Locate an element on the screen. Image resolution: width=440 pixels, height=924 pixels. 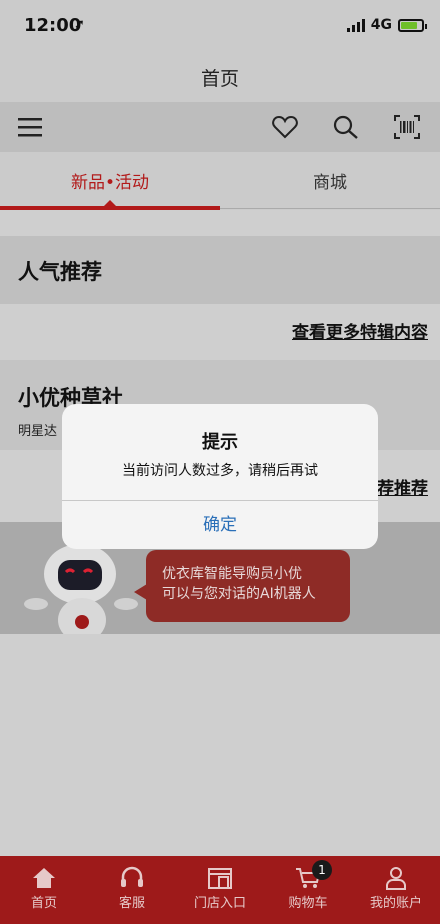
home-icon is located at coordinates (44, 878).